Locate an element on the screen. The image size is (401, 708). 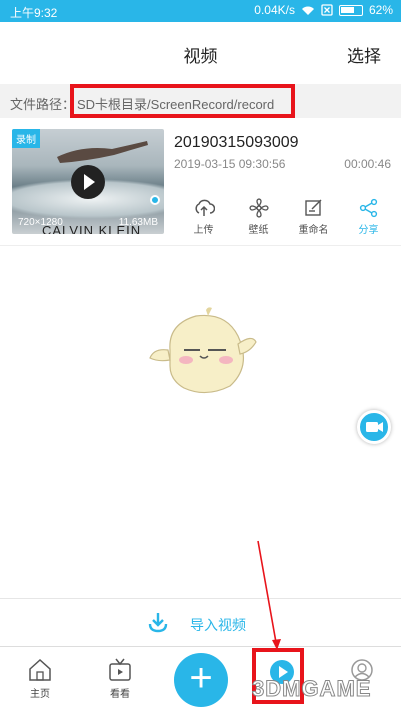
download-icon is located at coordinates (158, 623).